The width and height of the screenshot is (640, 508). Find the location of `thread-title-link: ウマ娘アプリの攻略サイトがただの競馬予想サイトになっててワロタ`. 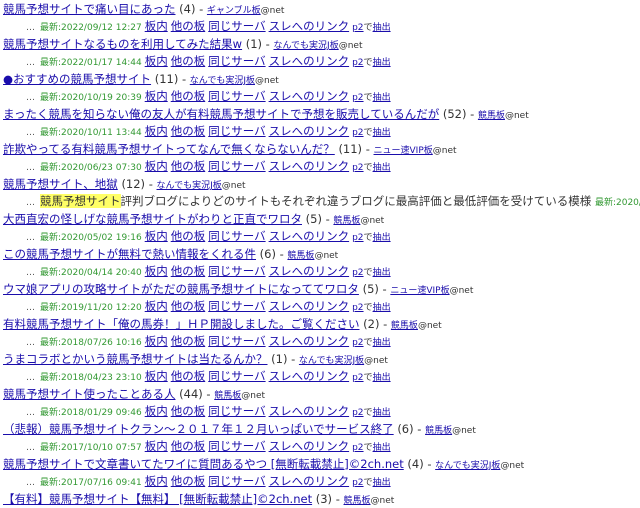

thread-title-link: ウマ娘アプリの攻略サイトがただの競馬予想サイトになっててワロタ is located at coordinates (181, 289).